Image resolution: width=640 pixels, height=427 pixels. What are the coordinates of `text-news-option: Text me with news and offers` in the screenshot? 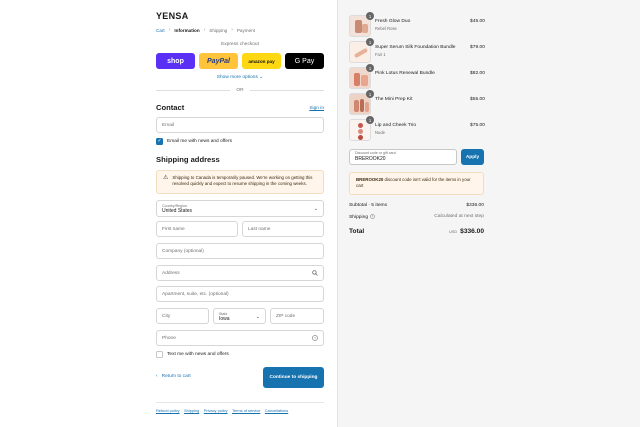 It's located at (192, 354).